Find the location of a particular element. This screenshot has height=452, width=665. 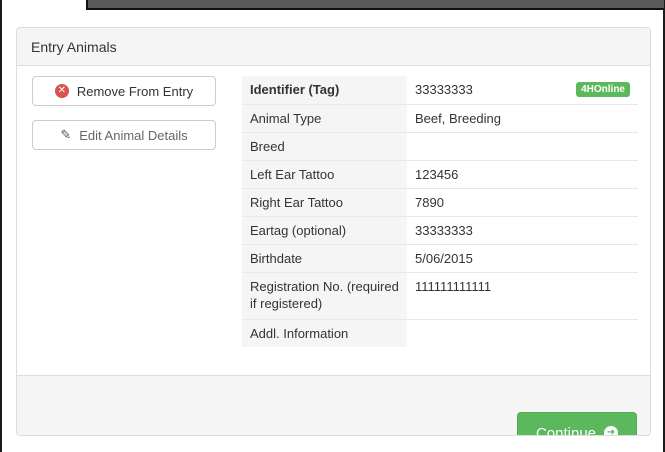

table-row: Left Ear Tattoo 123456 is located at coordinates (440, 173).